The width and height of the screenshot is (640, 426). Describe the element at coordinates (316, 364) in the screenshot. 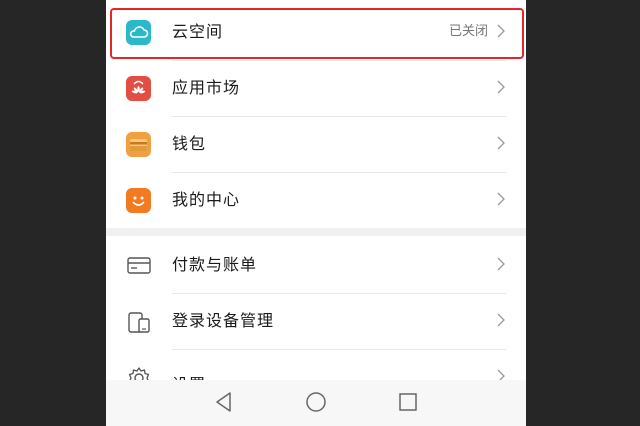

I see `settings-item-settings: 设置` at that location.